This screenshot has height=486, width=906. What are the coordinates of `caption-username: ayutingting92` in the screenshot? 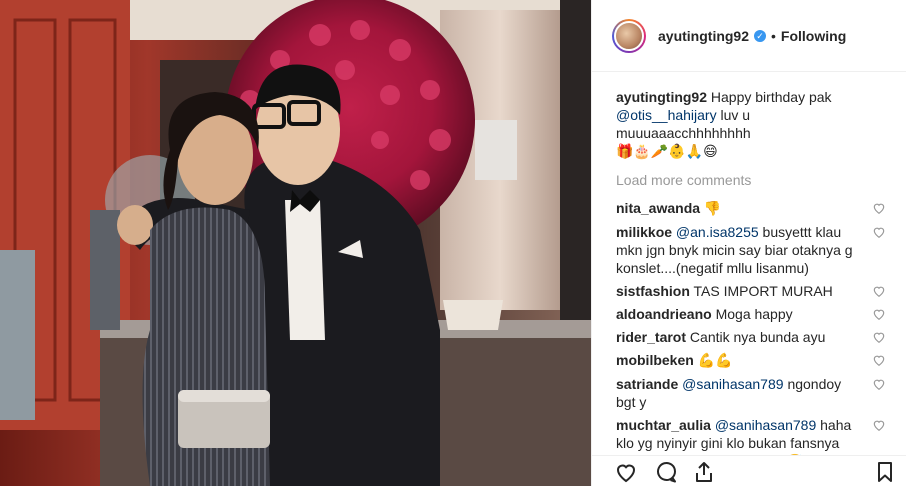 It's located at (661, 97).